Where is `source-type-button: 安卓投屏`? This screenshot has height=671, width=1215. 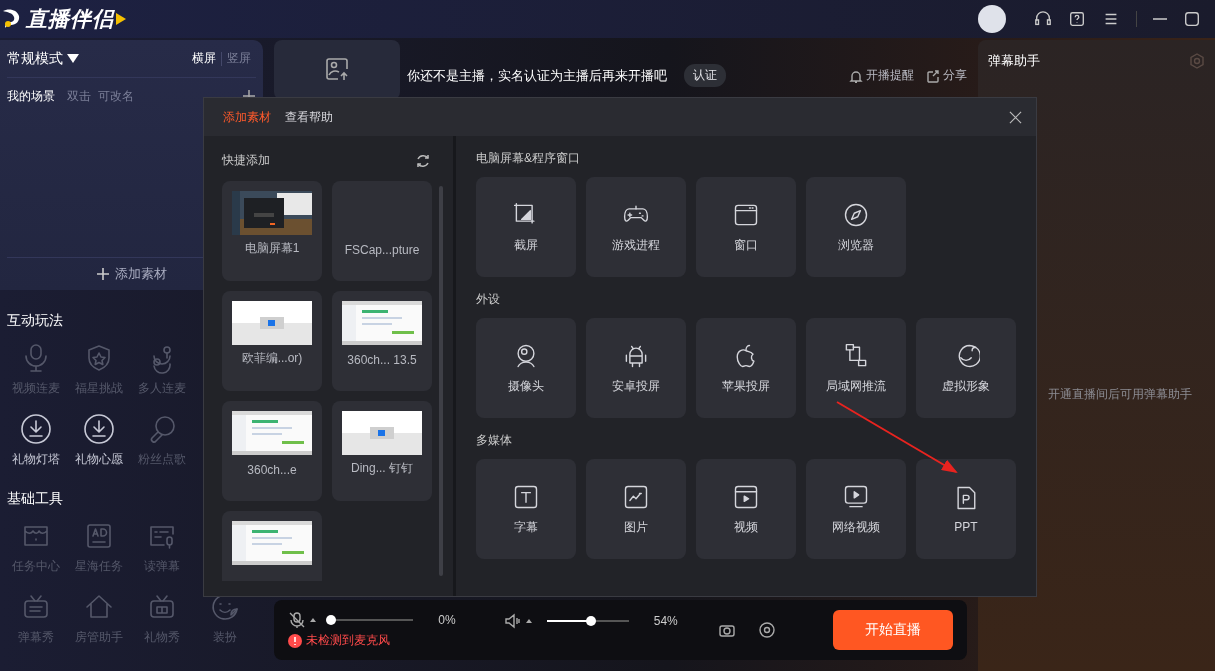 source-type-button: 安卓投屏 is located at coordinates (636, 368).